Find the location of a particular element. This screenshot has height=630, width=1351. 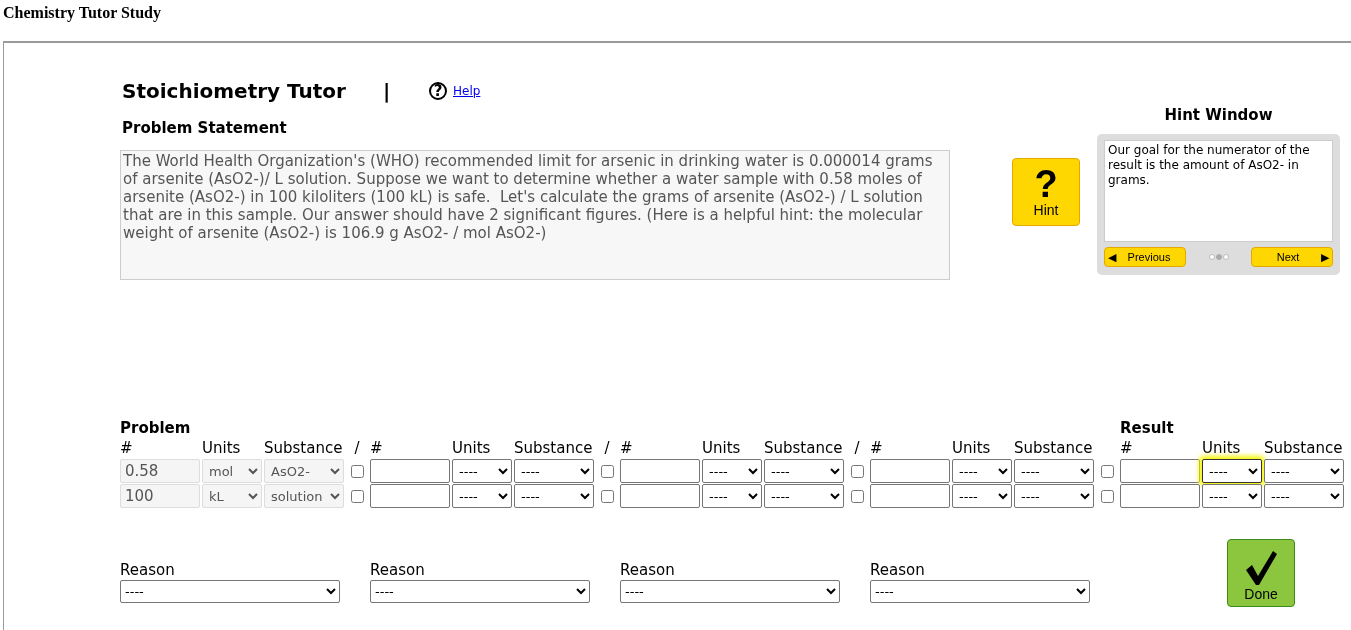

problem-statement-text: The World Health Organization's (WHO) recommended limit for arsenic in drinking water is 0.000014 grams of arsenite (AsO2-)/ L solution. Suppose we want to determine whether a water sample with 0.58 moles of arsenite (AsO2-) in 100 kiloliters (100 kL) is safe. Let's calculate the grams of arsenite (AsO2-) / L solution that are in this sample. Our answer should have 2 significant figures. (Here is a helpful hint: the molecular weight of arsenite (AsO2-) is 106.9 g AsO2- / mol AsO2-) is located at coordinates (535, 215).